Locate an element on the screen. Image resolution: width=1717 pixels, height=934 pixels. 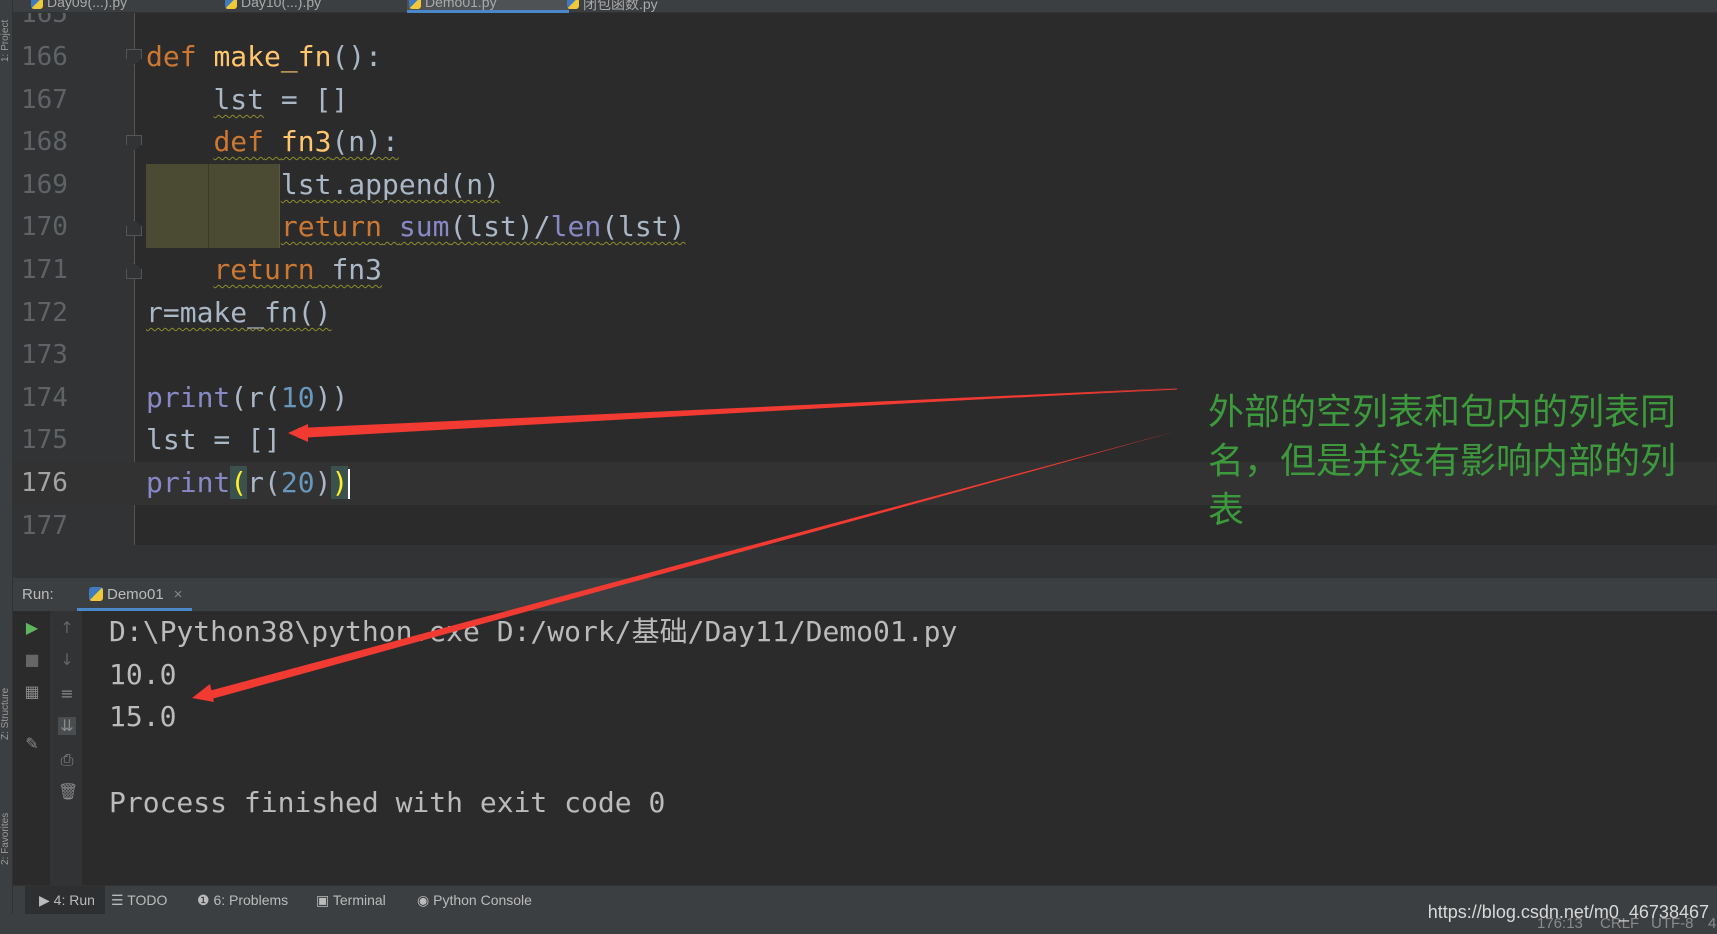
code-text: lst is located at coordinates (239, 99).